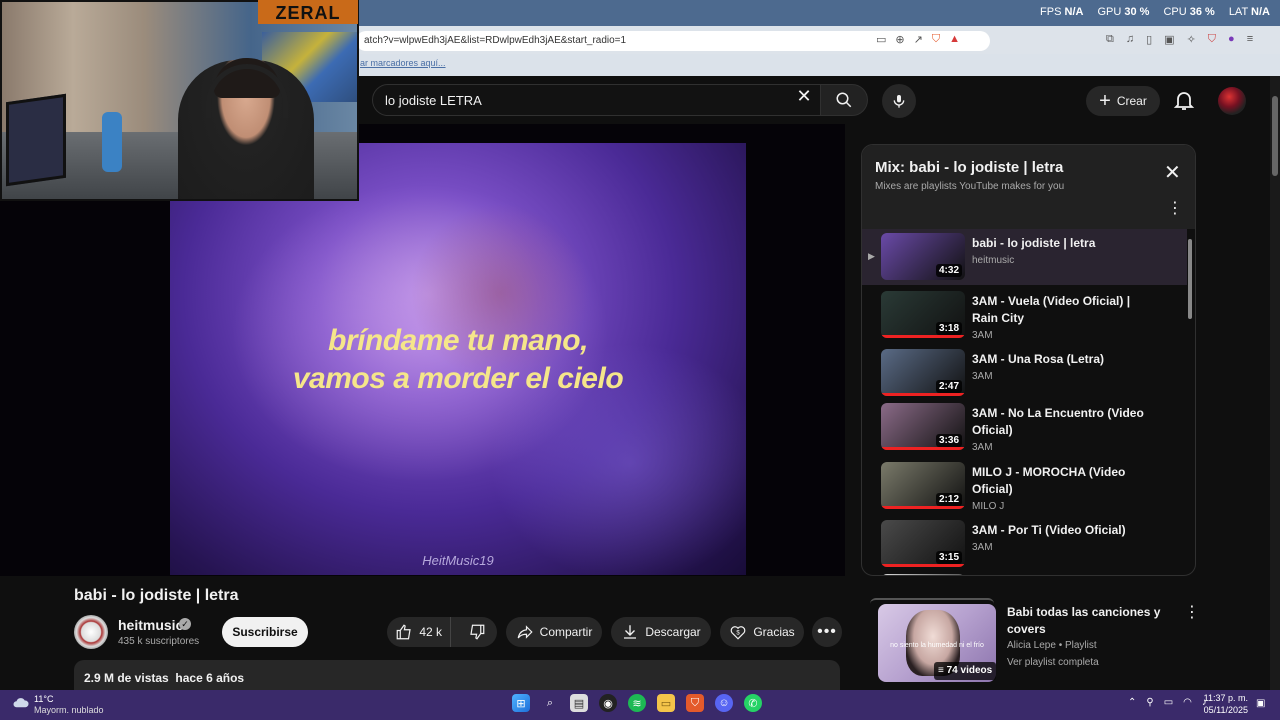 This screenshot has height=720, width=1280. What do you see at coordinates (91, 632) in the screenshot?
I see `channel-avatar` at bounding box center [91, 632].